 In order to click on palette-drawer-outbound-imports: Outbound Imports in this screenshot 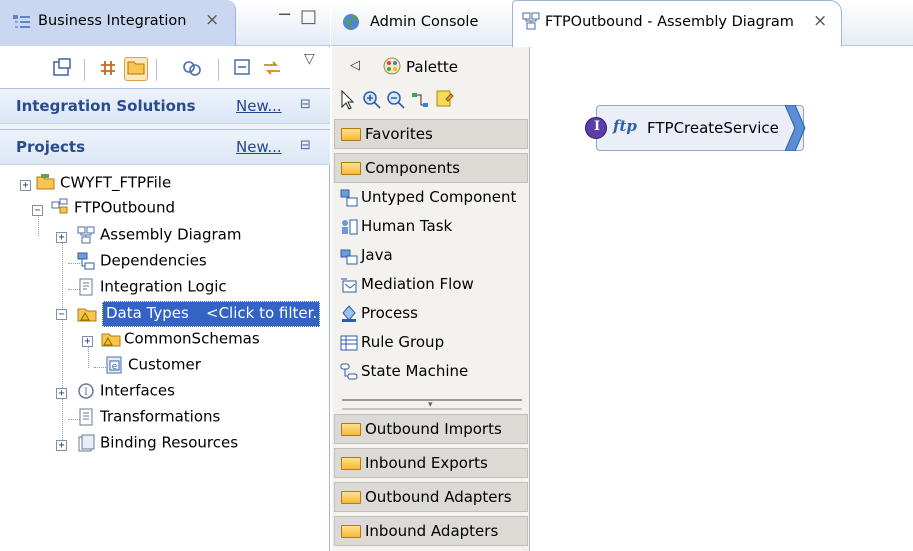, I will do `click(431, 429)`.